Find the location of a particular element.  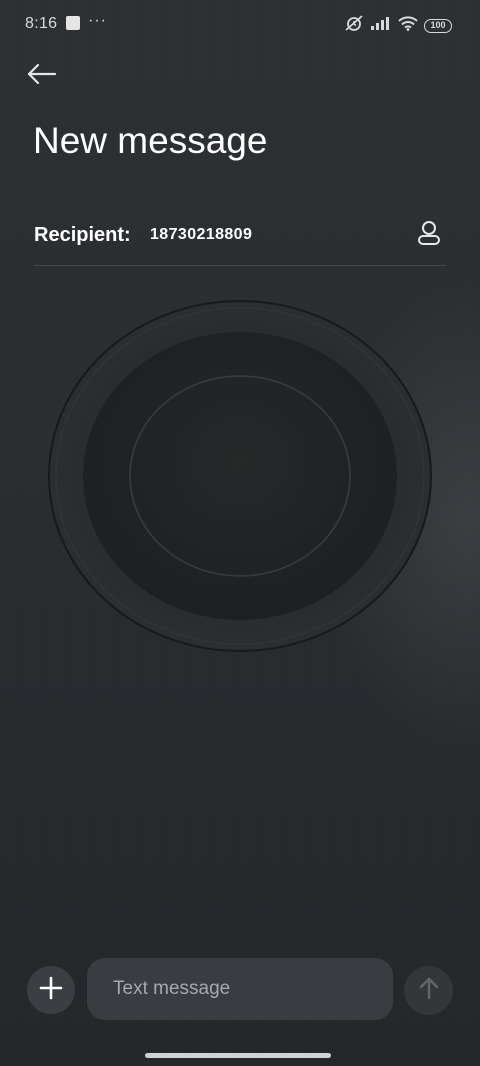

back-arrow-icon is located at coordinates (42, 76).